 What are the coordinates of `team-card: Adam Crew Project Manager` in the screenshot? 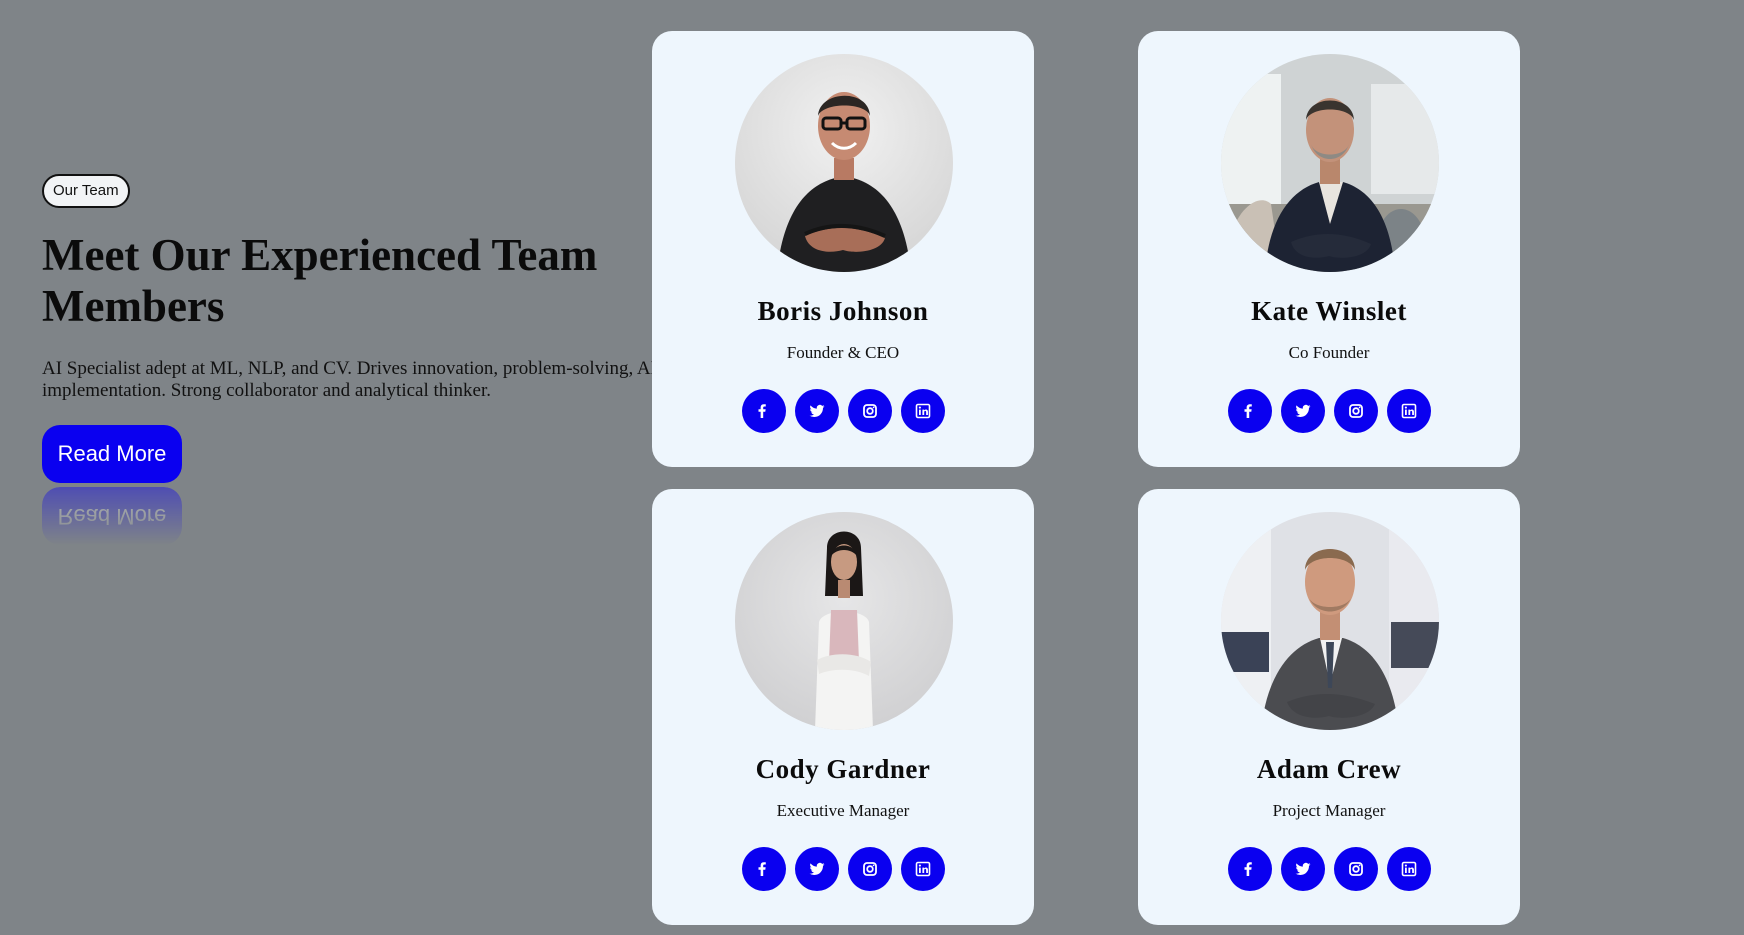 It's located at (1329, 707).